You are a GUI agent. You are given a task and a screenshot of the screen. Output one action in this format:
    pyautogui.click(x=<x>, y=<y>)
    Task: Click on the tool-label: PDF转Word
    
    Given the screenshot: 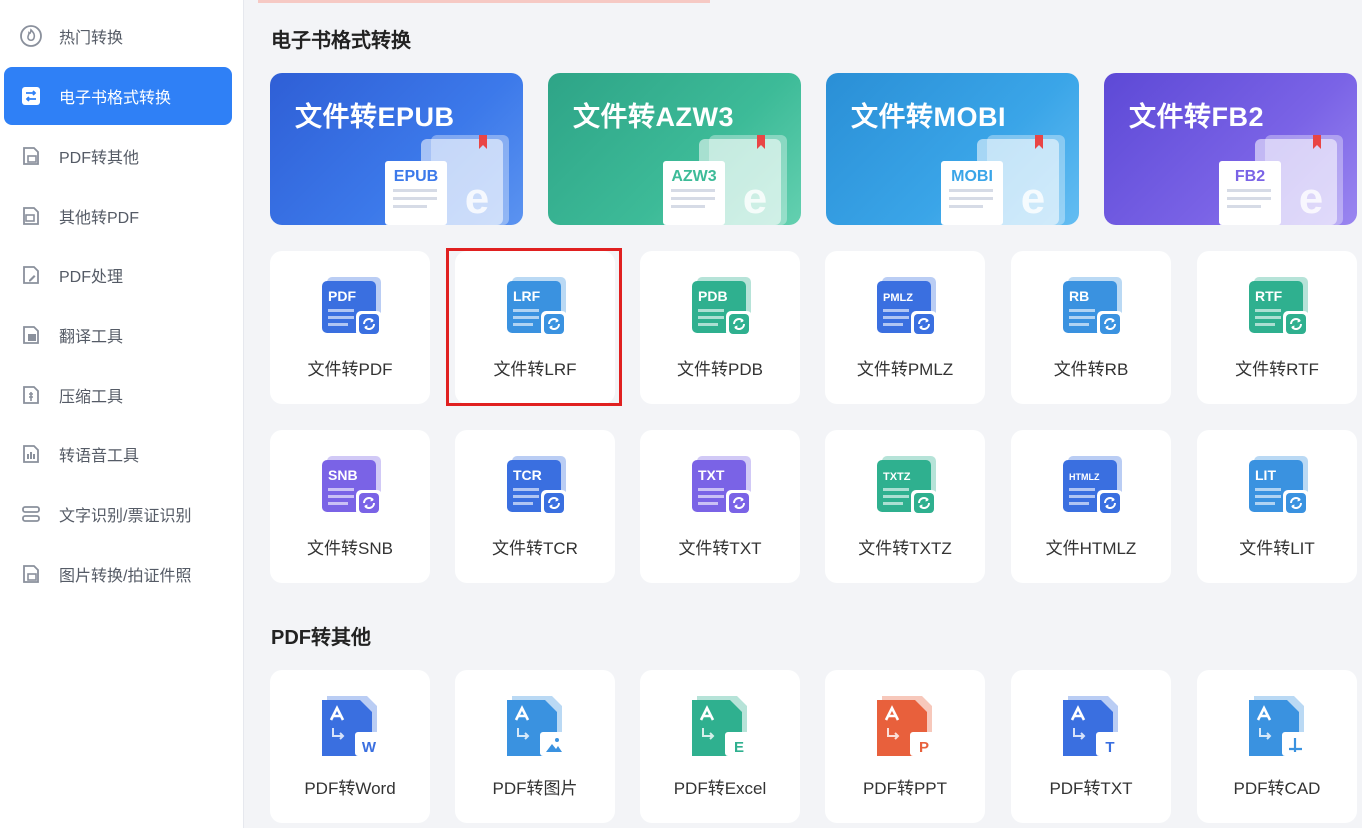 What is the action you would take?
    pyautogui.click(x=350, y=788)
    